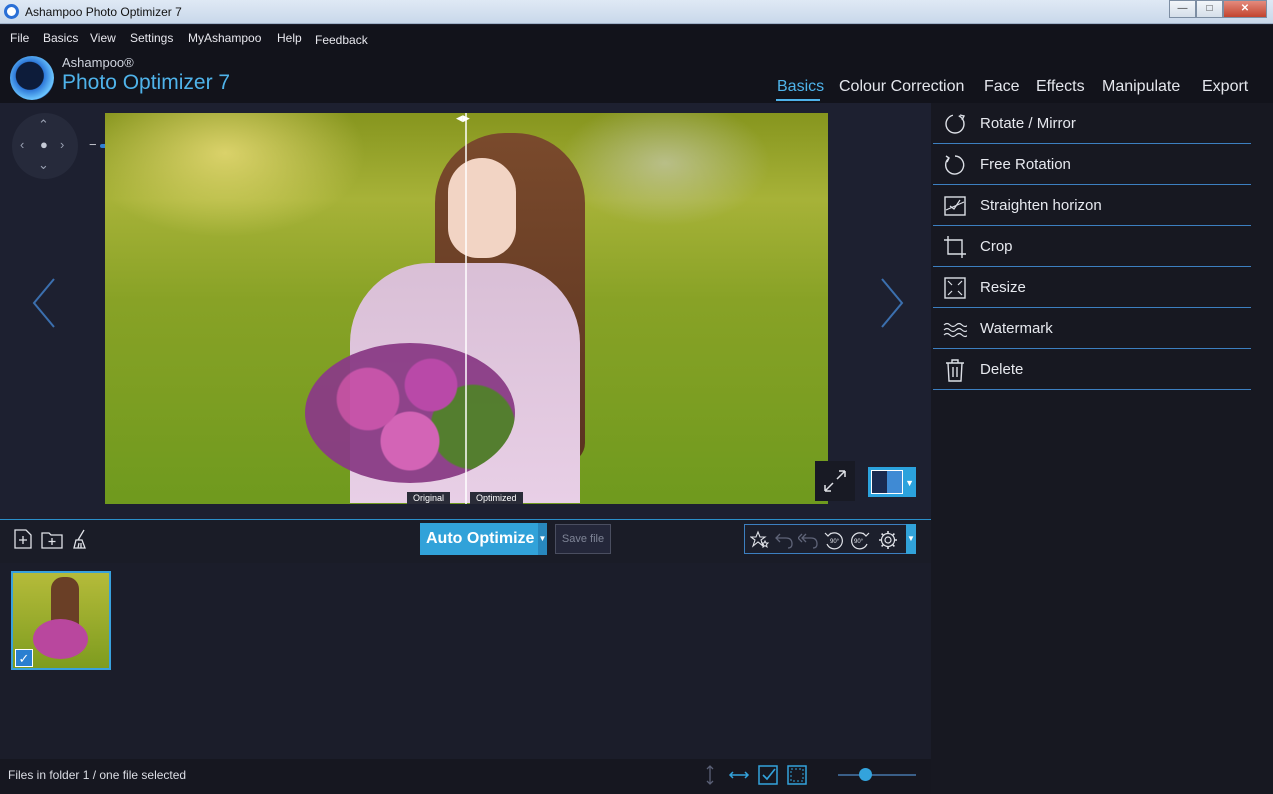  I want to click on original-label: Original, so click(429, 498).